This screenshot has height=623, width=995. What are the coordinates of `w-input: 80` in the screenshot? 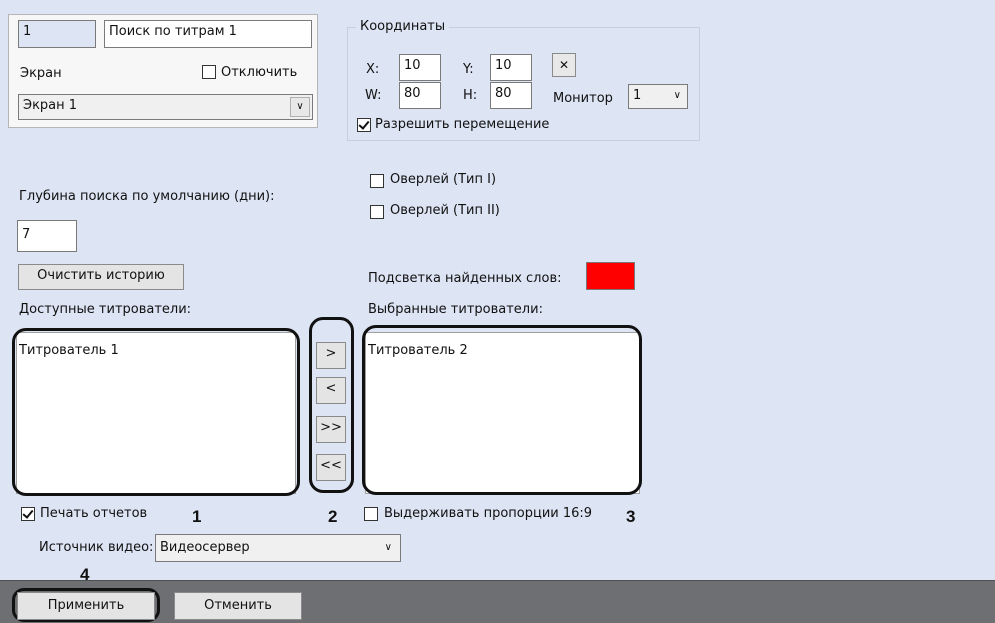 It's located at (420, 95).